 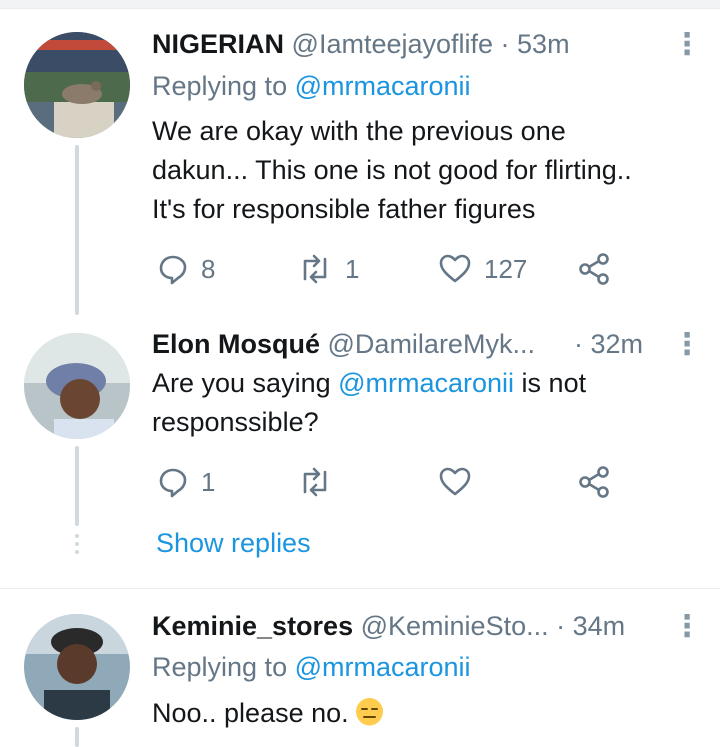 What do you see at coordinates (360, 588) in the screenshot?
I see `divider` at bounding box center [360, 588].